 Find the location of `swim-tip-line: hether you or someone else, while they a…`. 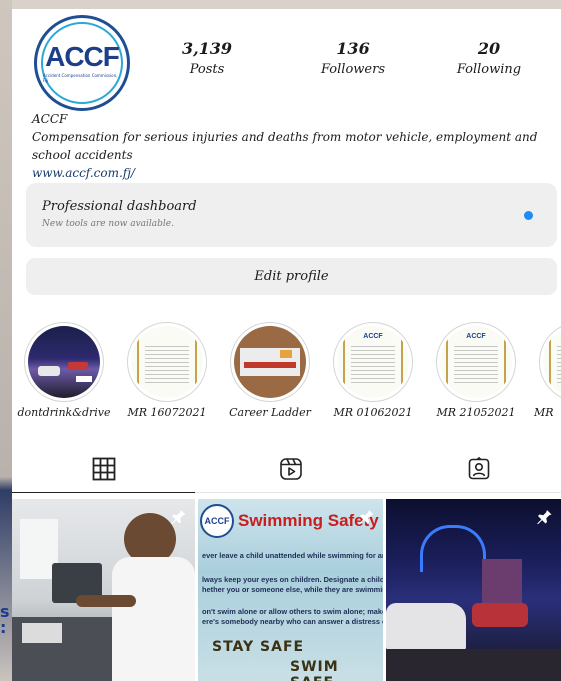

swim-tip-line: hether you or someone else, while they a… is located at coordinates (292, 589).